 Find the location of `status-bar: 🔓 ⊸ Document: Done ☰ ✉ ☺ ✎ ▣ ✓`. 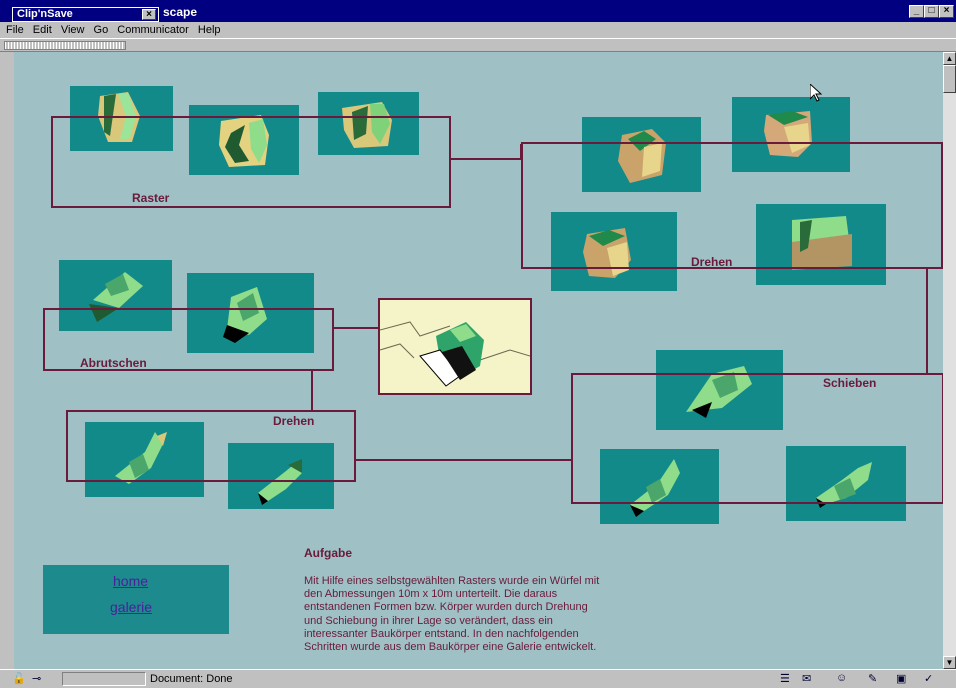

status-bar: 🔓 ⊸ Document: Done ☰ ✉ ☺ ✎ ▣ ✓ is located at coordinates (478, 678).